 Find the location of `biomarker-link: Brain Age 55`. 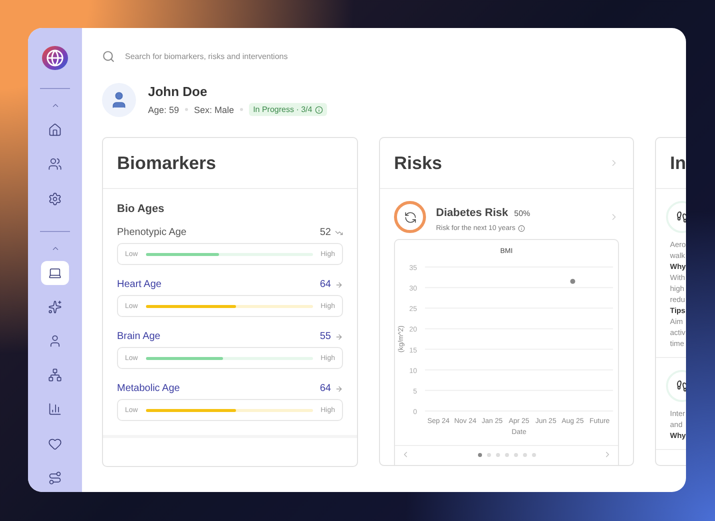

biomarker-link: Brain Age 55 is located at coordinates (230, 336).